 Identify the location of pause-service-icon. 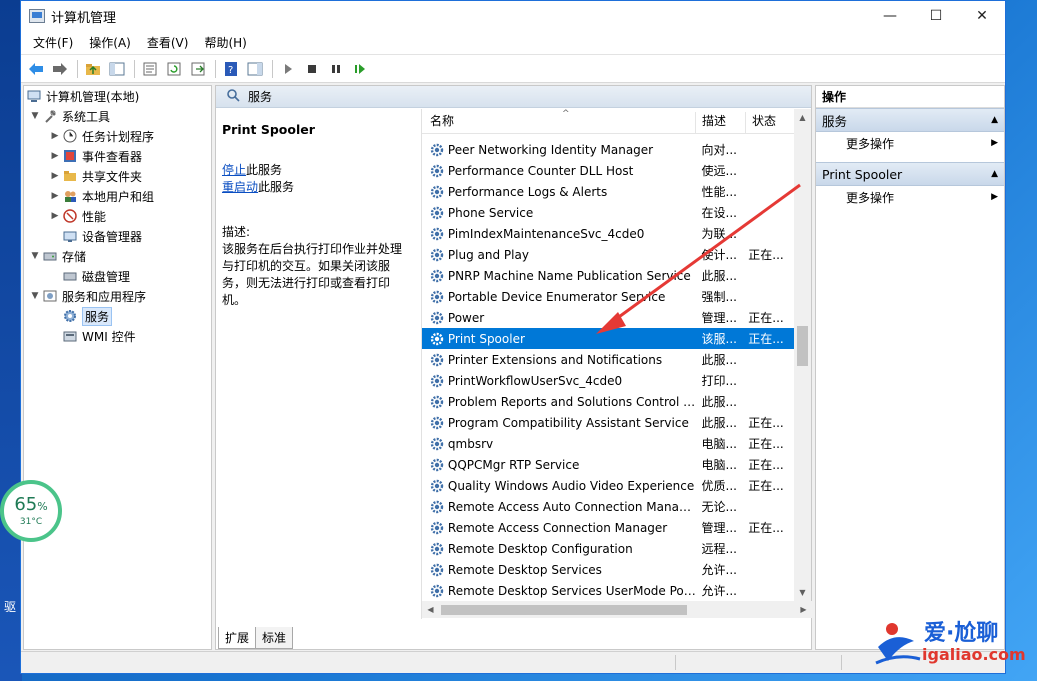
(336, 69).